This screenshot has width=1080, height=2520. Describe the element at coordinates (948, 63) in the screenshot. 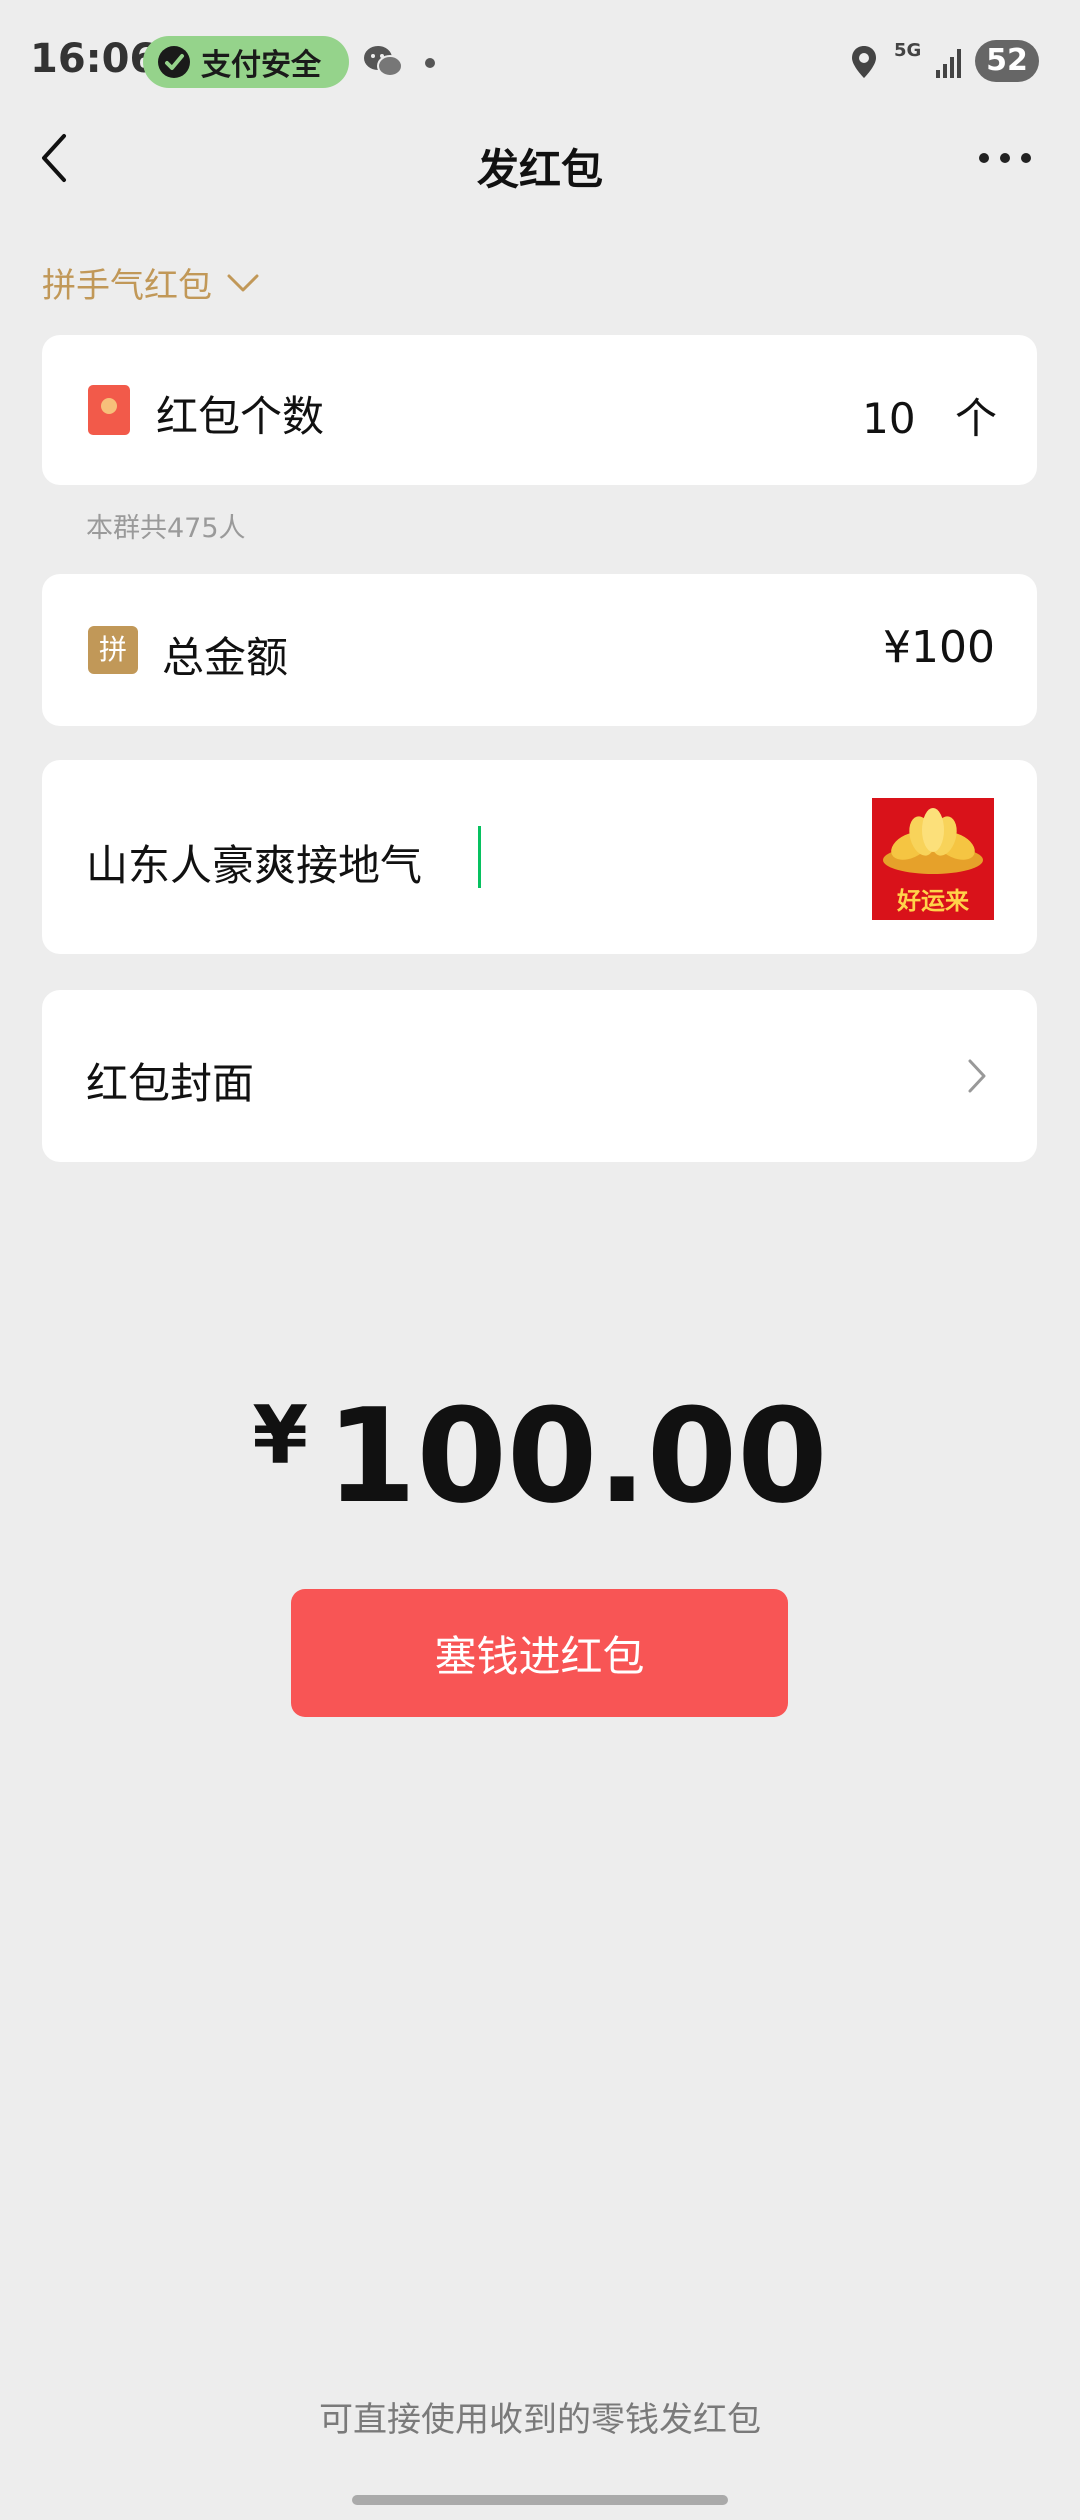

I see `signal-strength-icon` at that location.